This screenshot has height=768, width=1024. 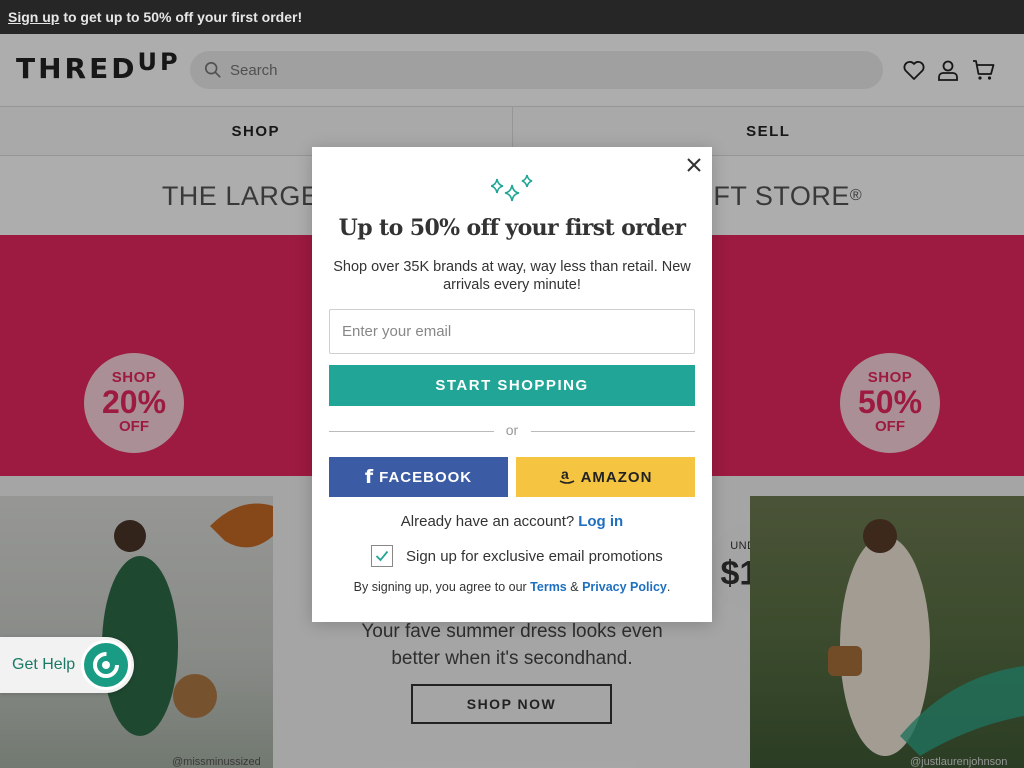 What do you see at coordinates (600, 521) in the screenshot?
I see `login-link: Log in` at bounding box center [600, 521].